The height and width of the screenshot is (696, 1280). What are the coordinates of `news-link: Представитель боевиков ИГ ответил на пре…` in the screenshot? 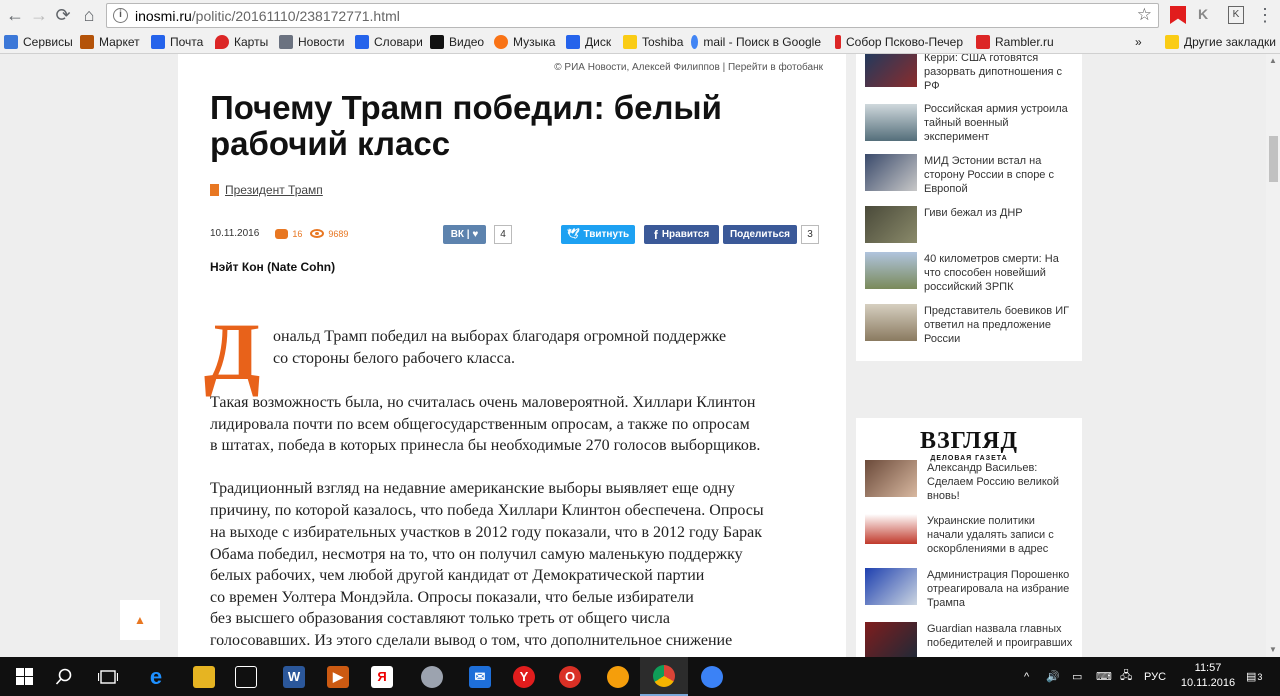 It's located at (997, 325).